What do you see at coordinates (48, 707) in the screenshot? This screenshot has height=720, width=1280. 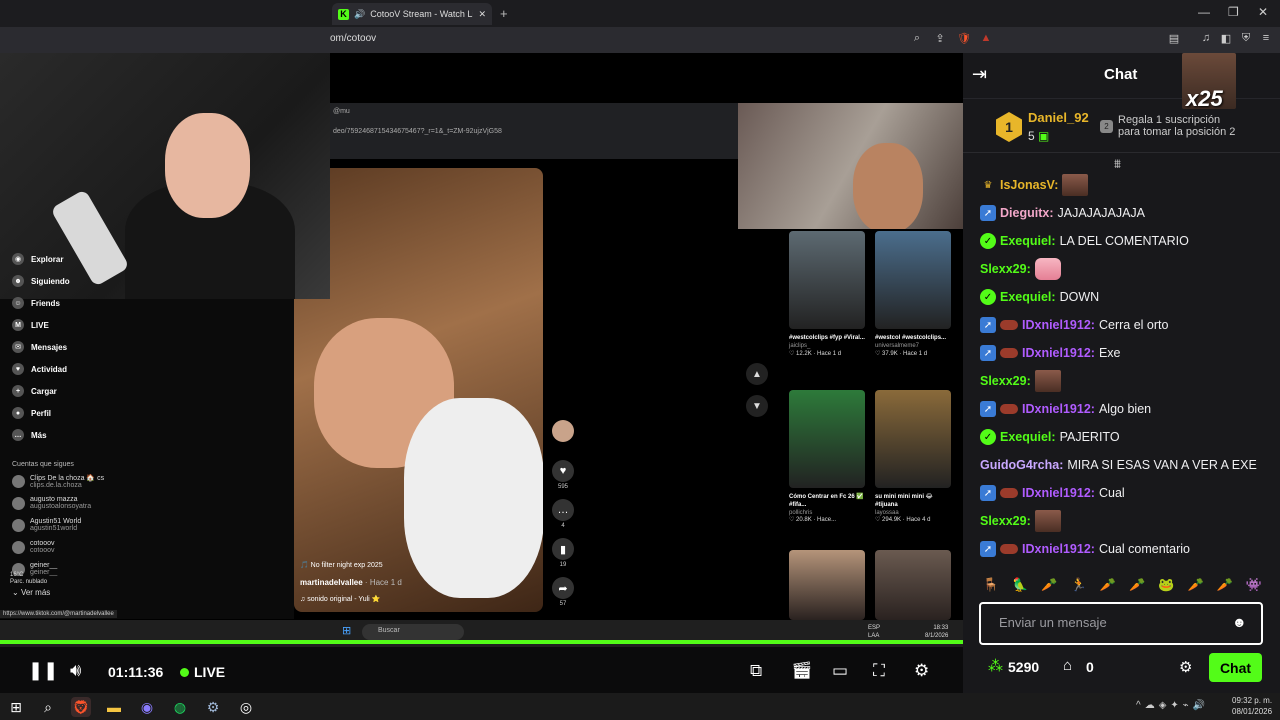 I see `search-icon: ⌕` at bounding box center [48, 707].